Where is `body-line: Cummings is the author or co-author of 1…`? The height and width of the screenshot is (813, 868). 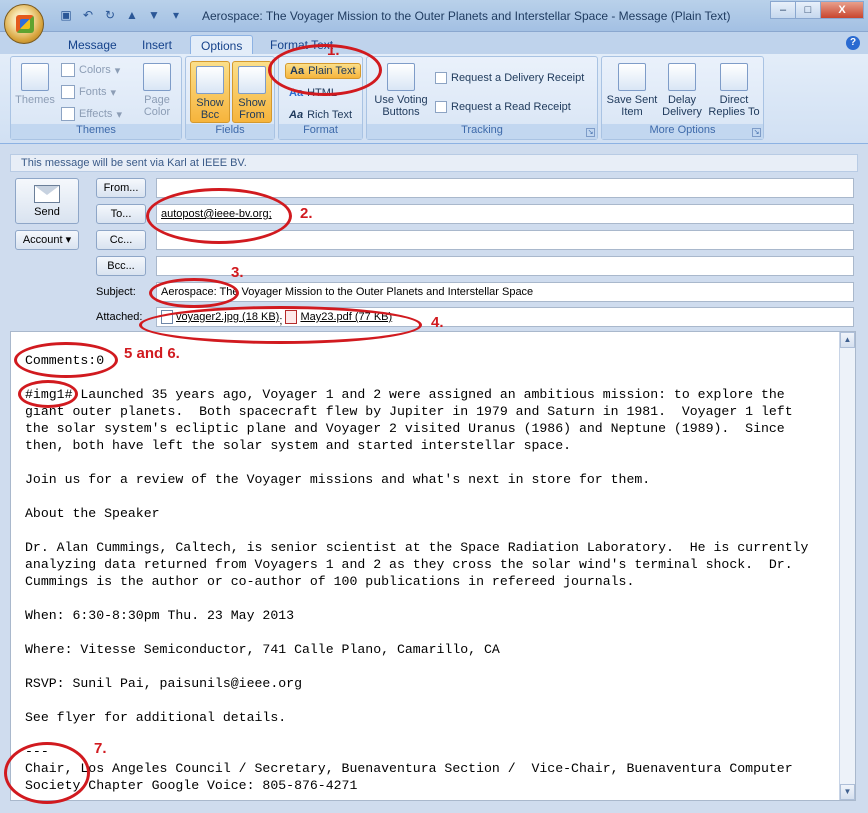
body-line: Cummings is the author or co-author of 1… is located at coordinates (330, 581).